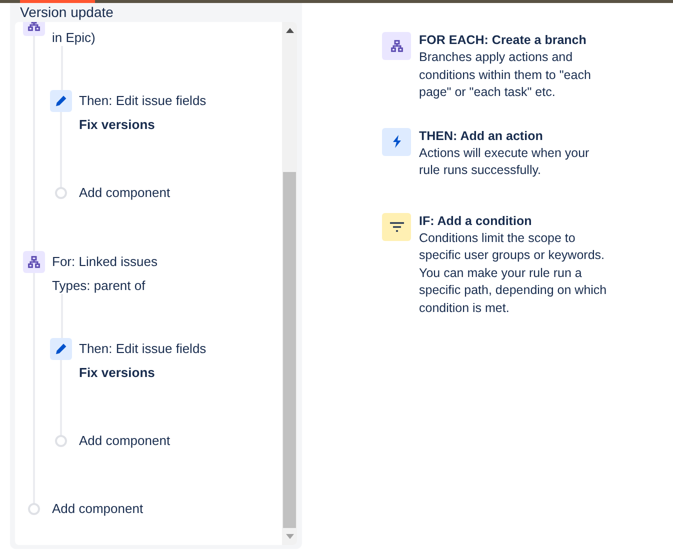 Image resolution: width=673 pixels, height=552 pixels. What do you see at coordinates (513, 273) in the screenshot?
I see `help-description: Conditions limit the scope to specific user groups or keywords. You can make your rule run a specific path, depending on which condition is met.` at bounding box center [513, 273].